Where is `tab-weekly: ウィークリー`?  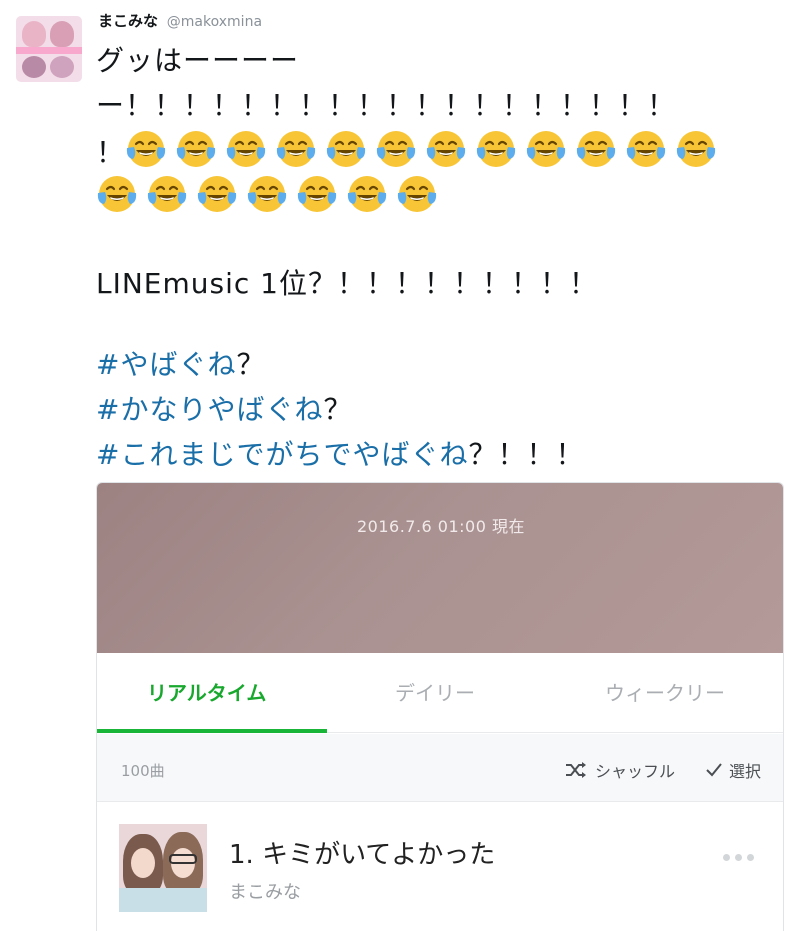
tab-weekly: ウィークリー is located at coordinates (665, 691).